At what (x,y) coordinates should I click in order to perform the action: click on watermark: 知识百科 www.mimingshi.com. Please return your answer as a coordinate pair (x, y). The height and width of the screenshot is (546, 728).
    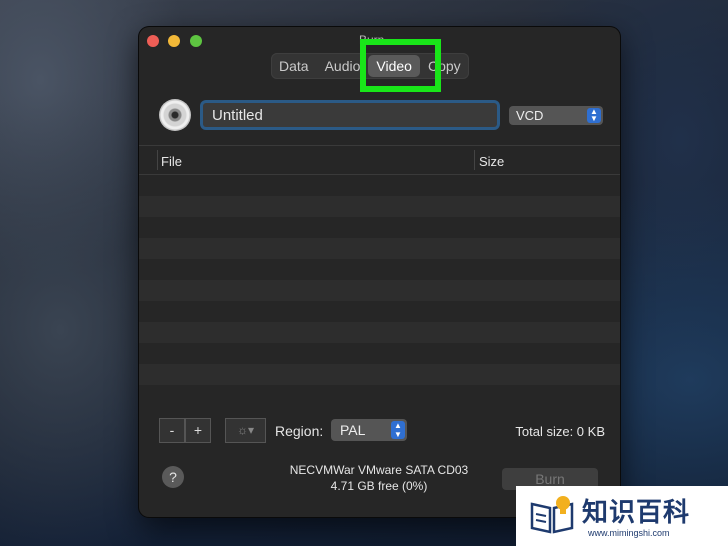
    Looking at the image, I should click on (622, 516).